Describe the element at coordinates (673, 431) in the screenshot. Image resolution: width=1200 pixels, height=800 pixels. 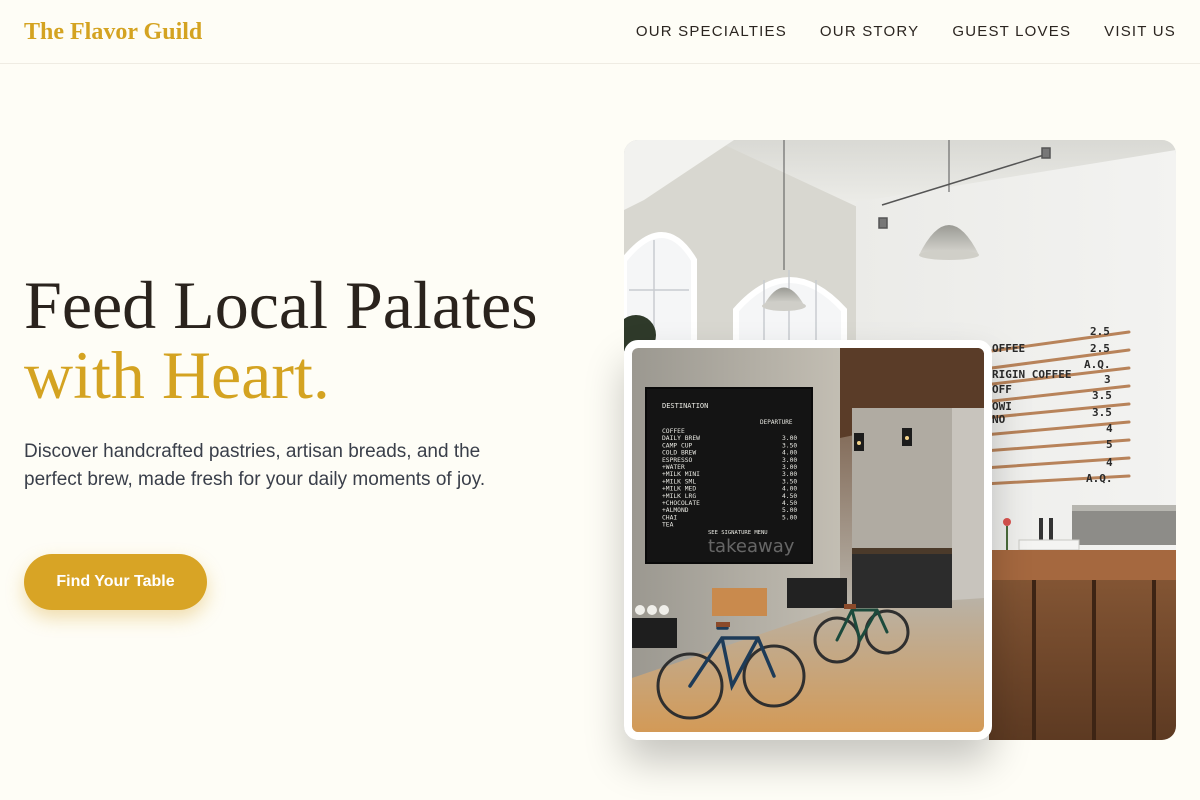
I see `menu-board-item: COFFEE` at that location.